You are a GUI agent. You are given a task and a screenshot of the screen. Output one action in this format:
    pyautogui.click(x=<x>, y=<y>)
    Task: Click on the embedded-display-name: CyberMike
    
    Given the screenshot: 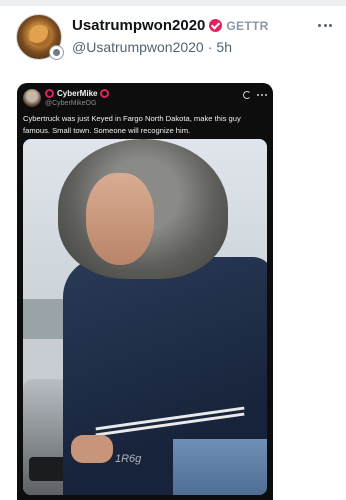 What is the action you would take?
    pyautogui.click(x=77, y=93)
    